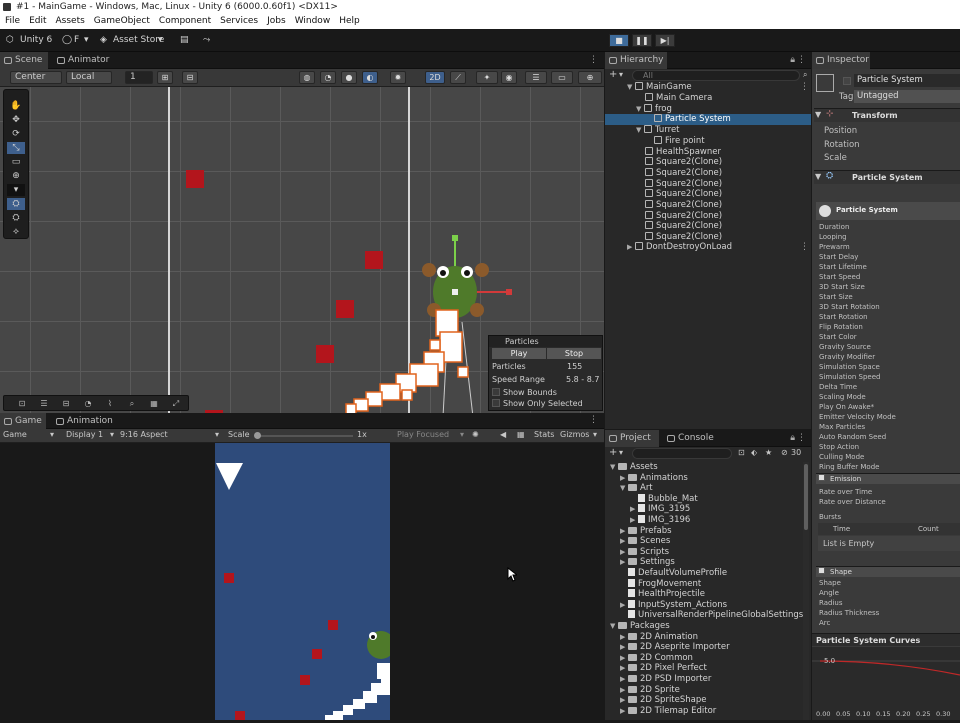 The width and height of the screenshot is (960, 723). What do you see at coordinates (44, 403) in the screenshot?
I see `palette-icon: ☰` at bounding box center [44, 403].